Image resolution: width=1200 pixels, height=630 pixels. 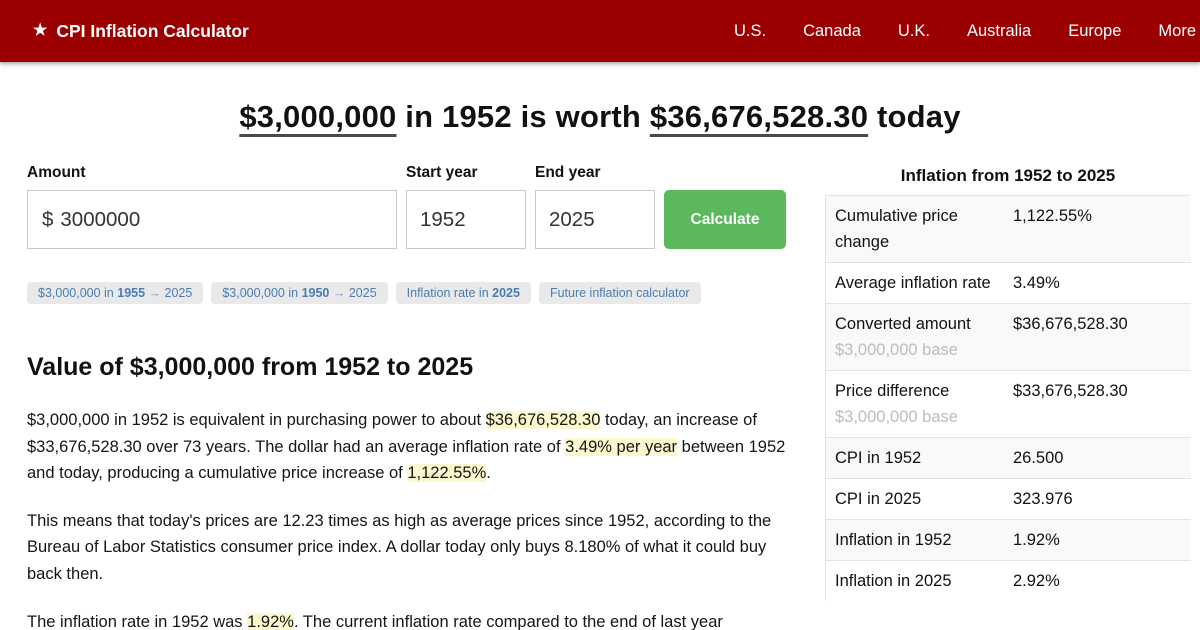 I want to click on brand-title: CPI Inflation Calculator, so click(x=152, y=30).